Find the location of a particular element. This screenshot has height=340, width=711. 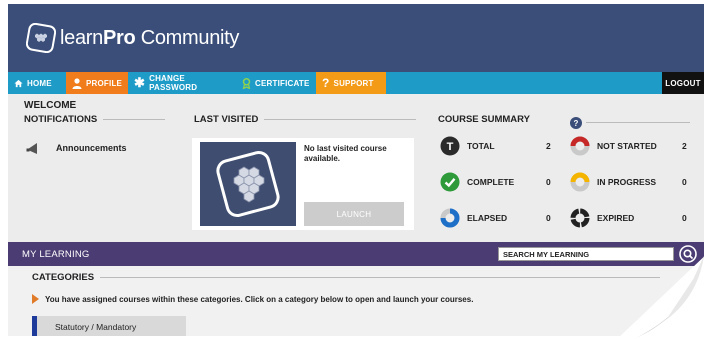

hexagon-course-icon is located at coordinates (248, 184).